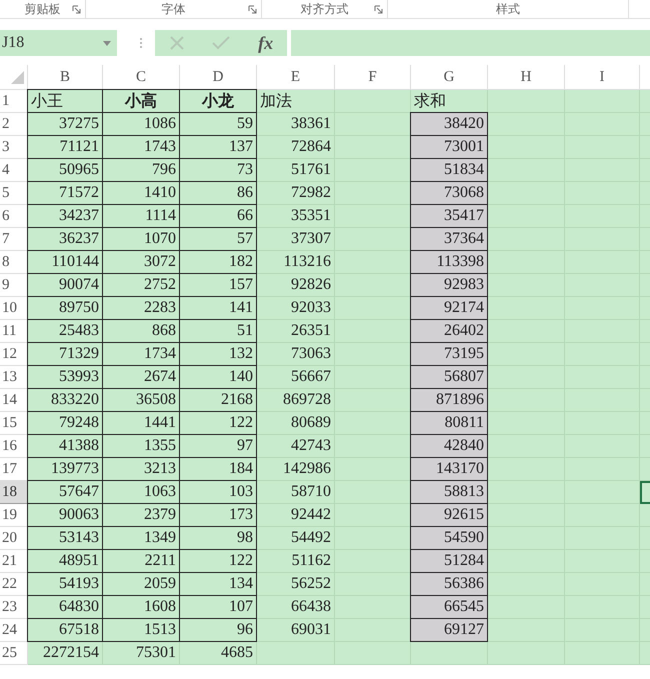 The image size is (650, 679). What do you see at coordinates (65, 630) in the screenshot?
I see `table-cell: 67518` at bounding box center [65, 630].